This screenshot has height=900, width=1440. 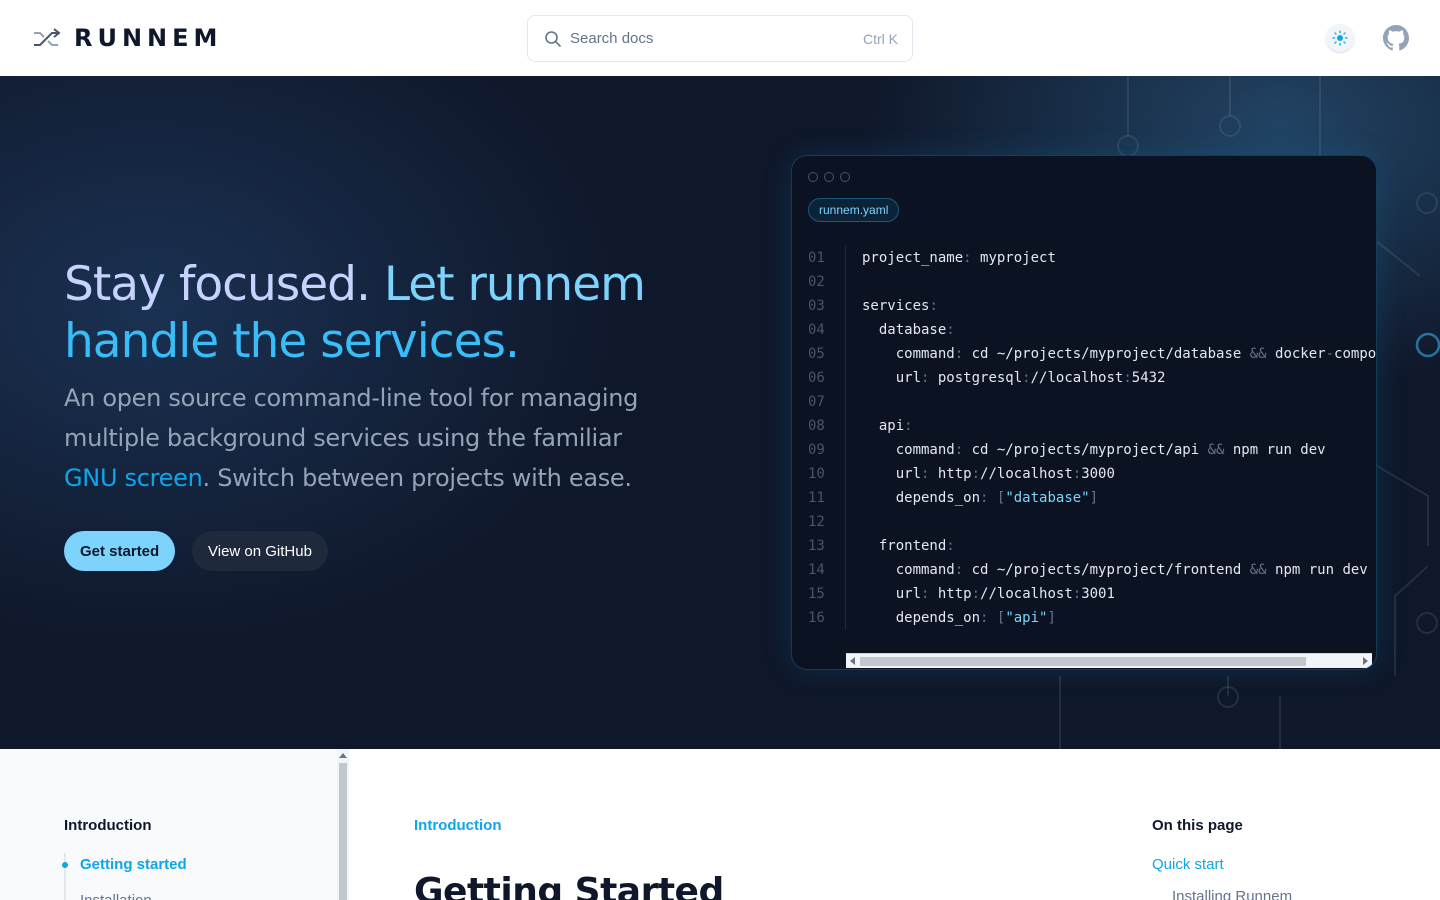 I want to click on code-token: docker, so click(x=1296, y=354).